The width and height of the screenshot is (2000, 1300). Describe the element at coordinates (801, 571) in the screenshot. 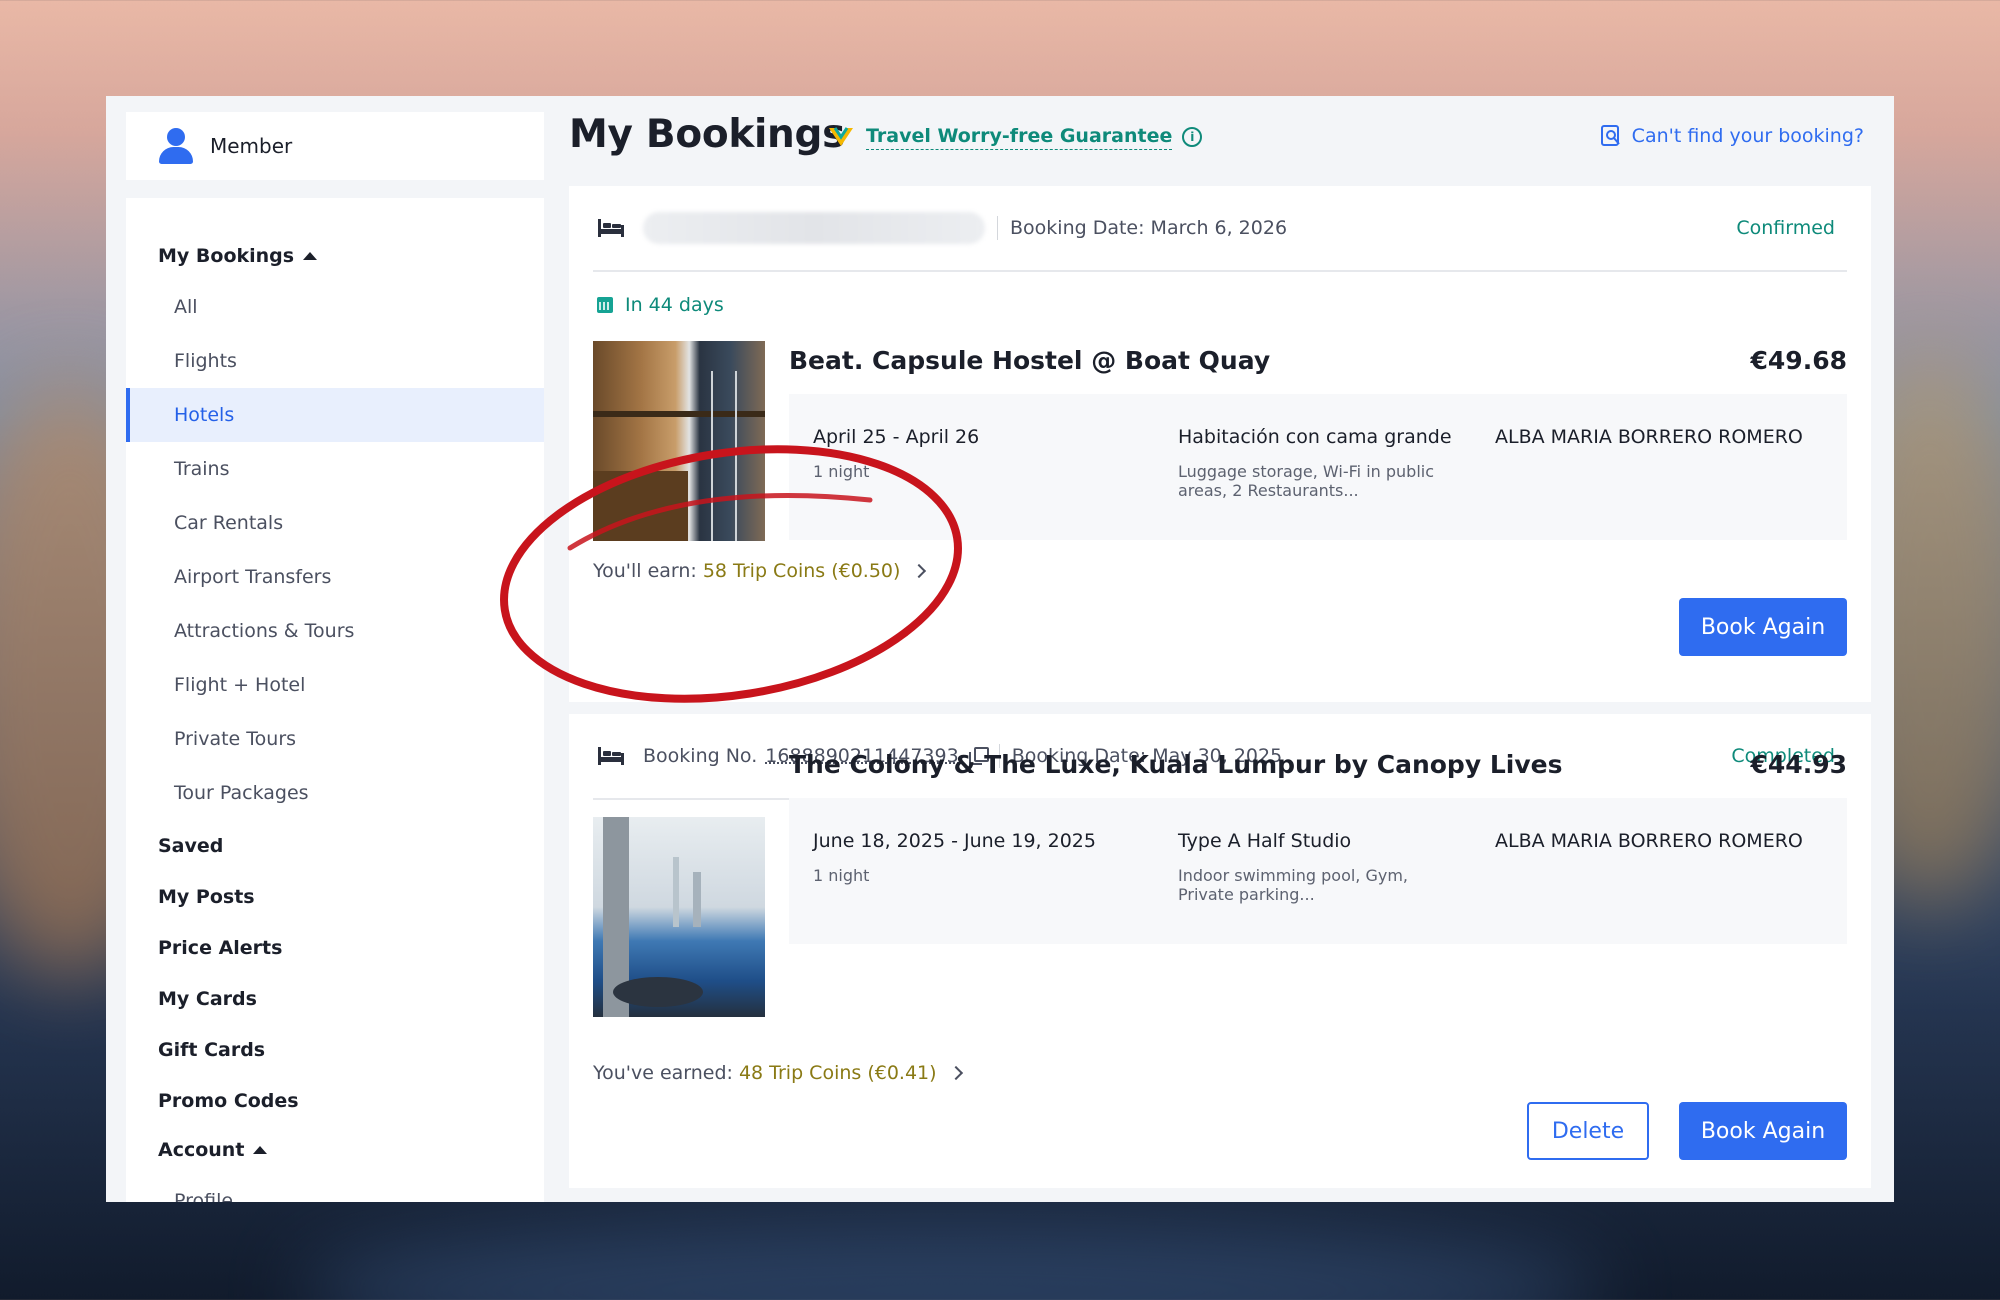

I see `trip-coins-amount: 58 Trip Coins (€0.50)` at that location.